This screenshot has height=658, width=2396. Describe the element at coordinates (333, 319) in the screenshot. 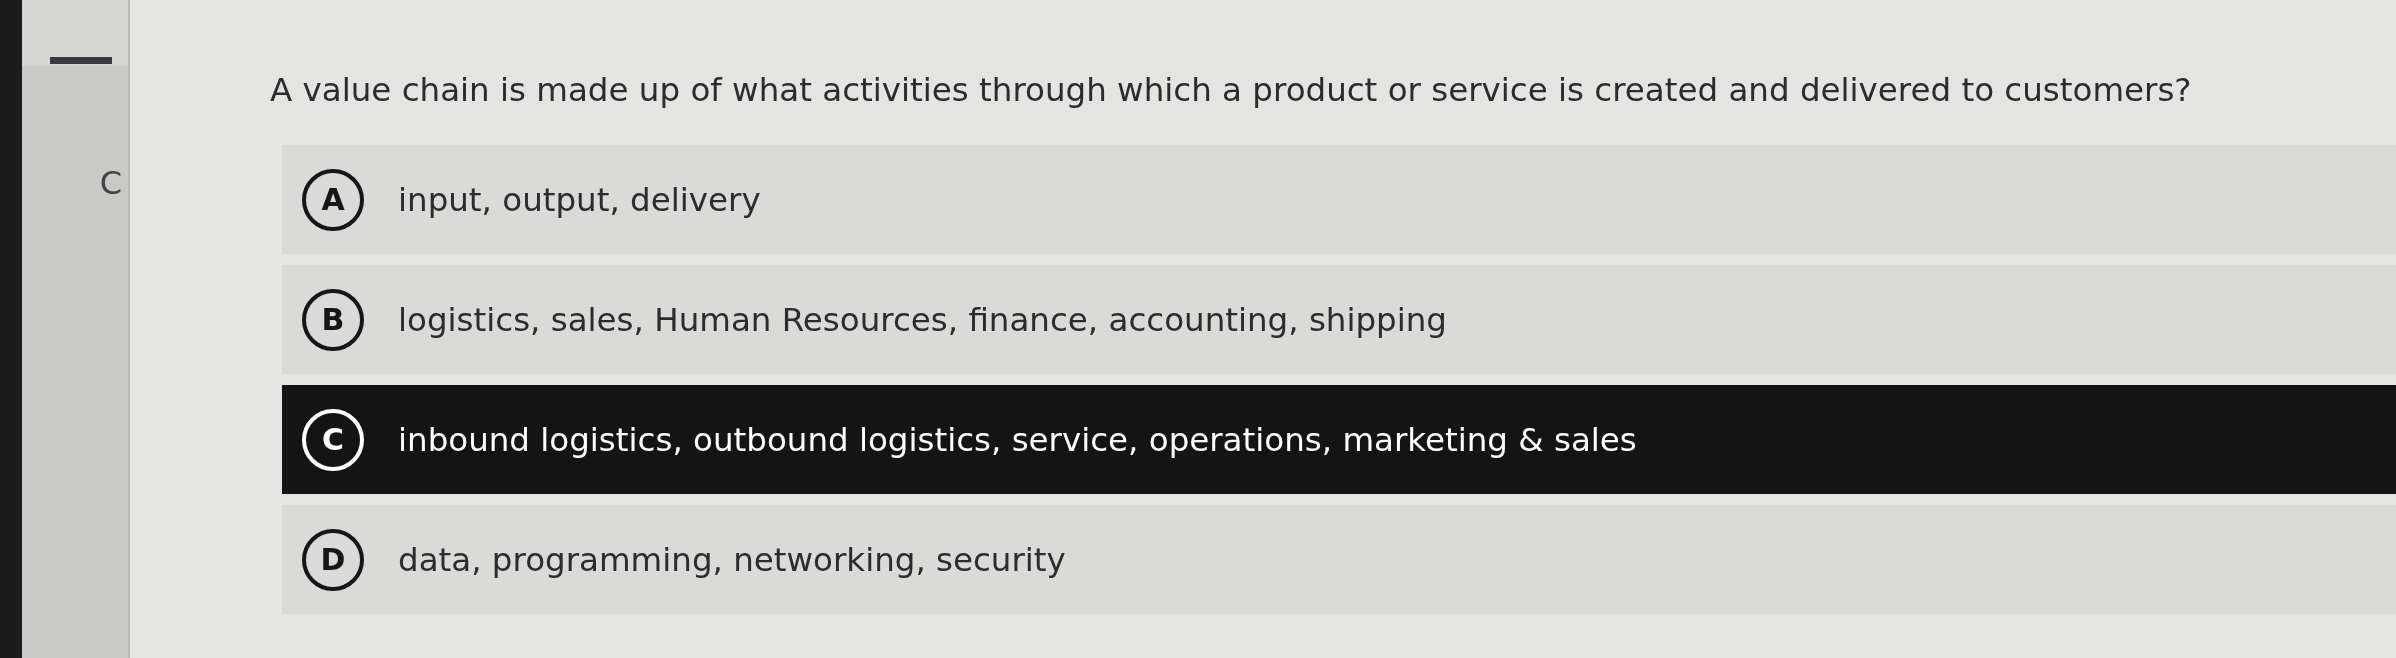

I see `option-letter: B` at that location.